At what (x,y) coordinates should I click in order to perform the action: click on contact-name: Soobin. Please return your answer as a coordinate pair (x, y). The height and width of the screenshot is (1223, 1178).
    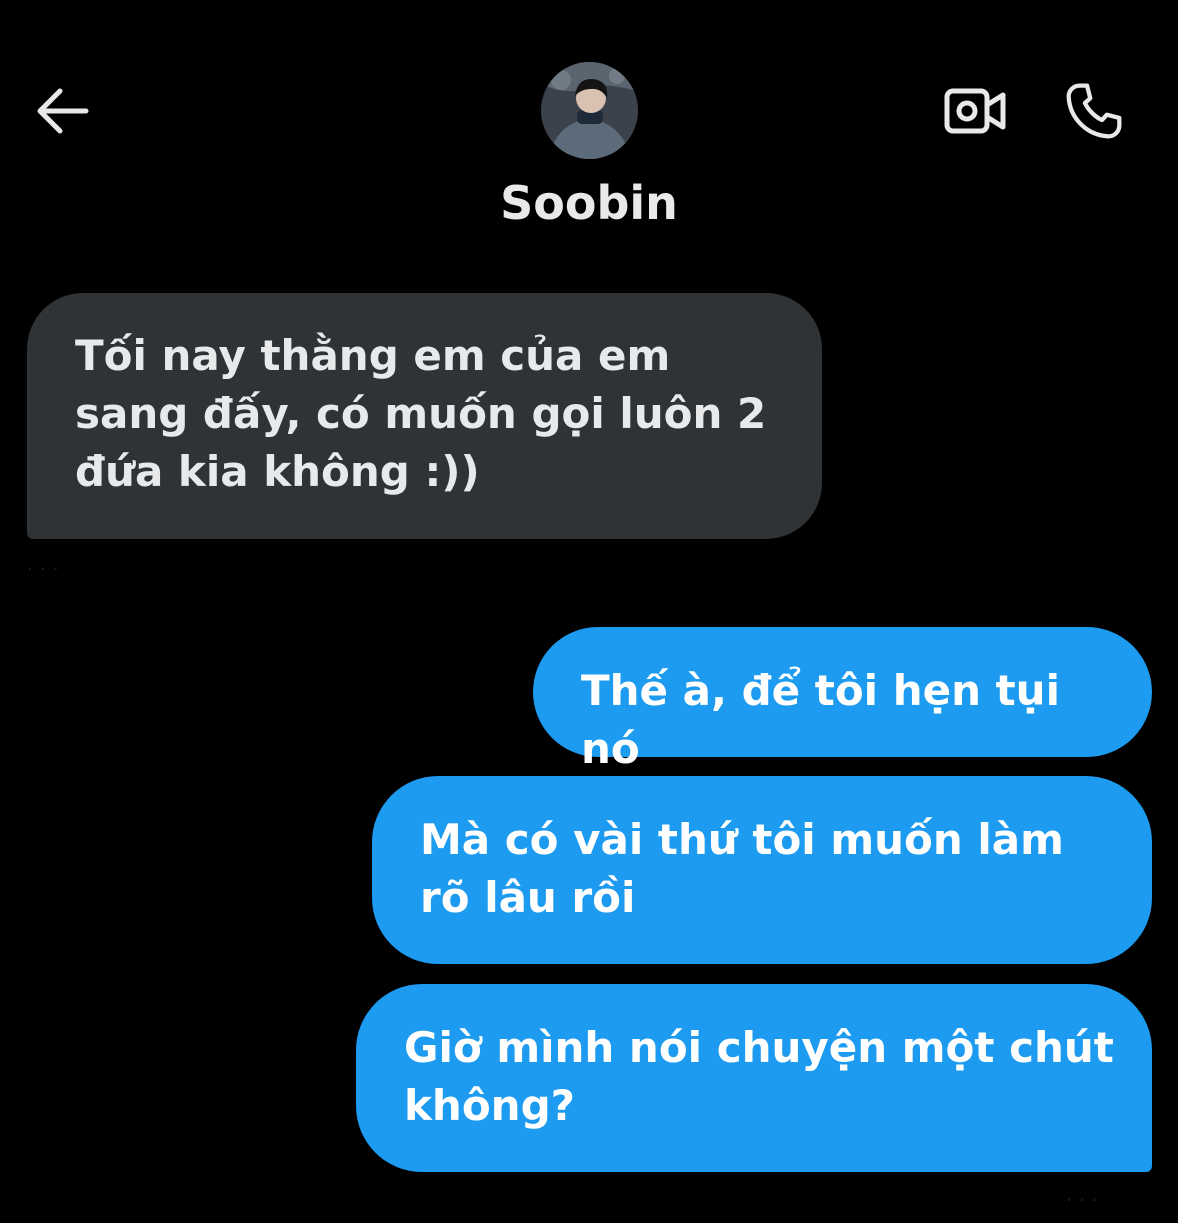
    Looking at the image, I should click on (589, 203).